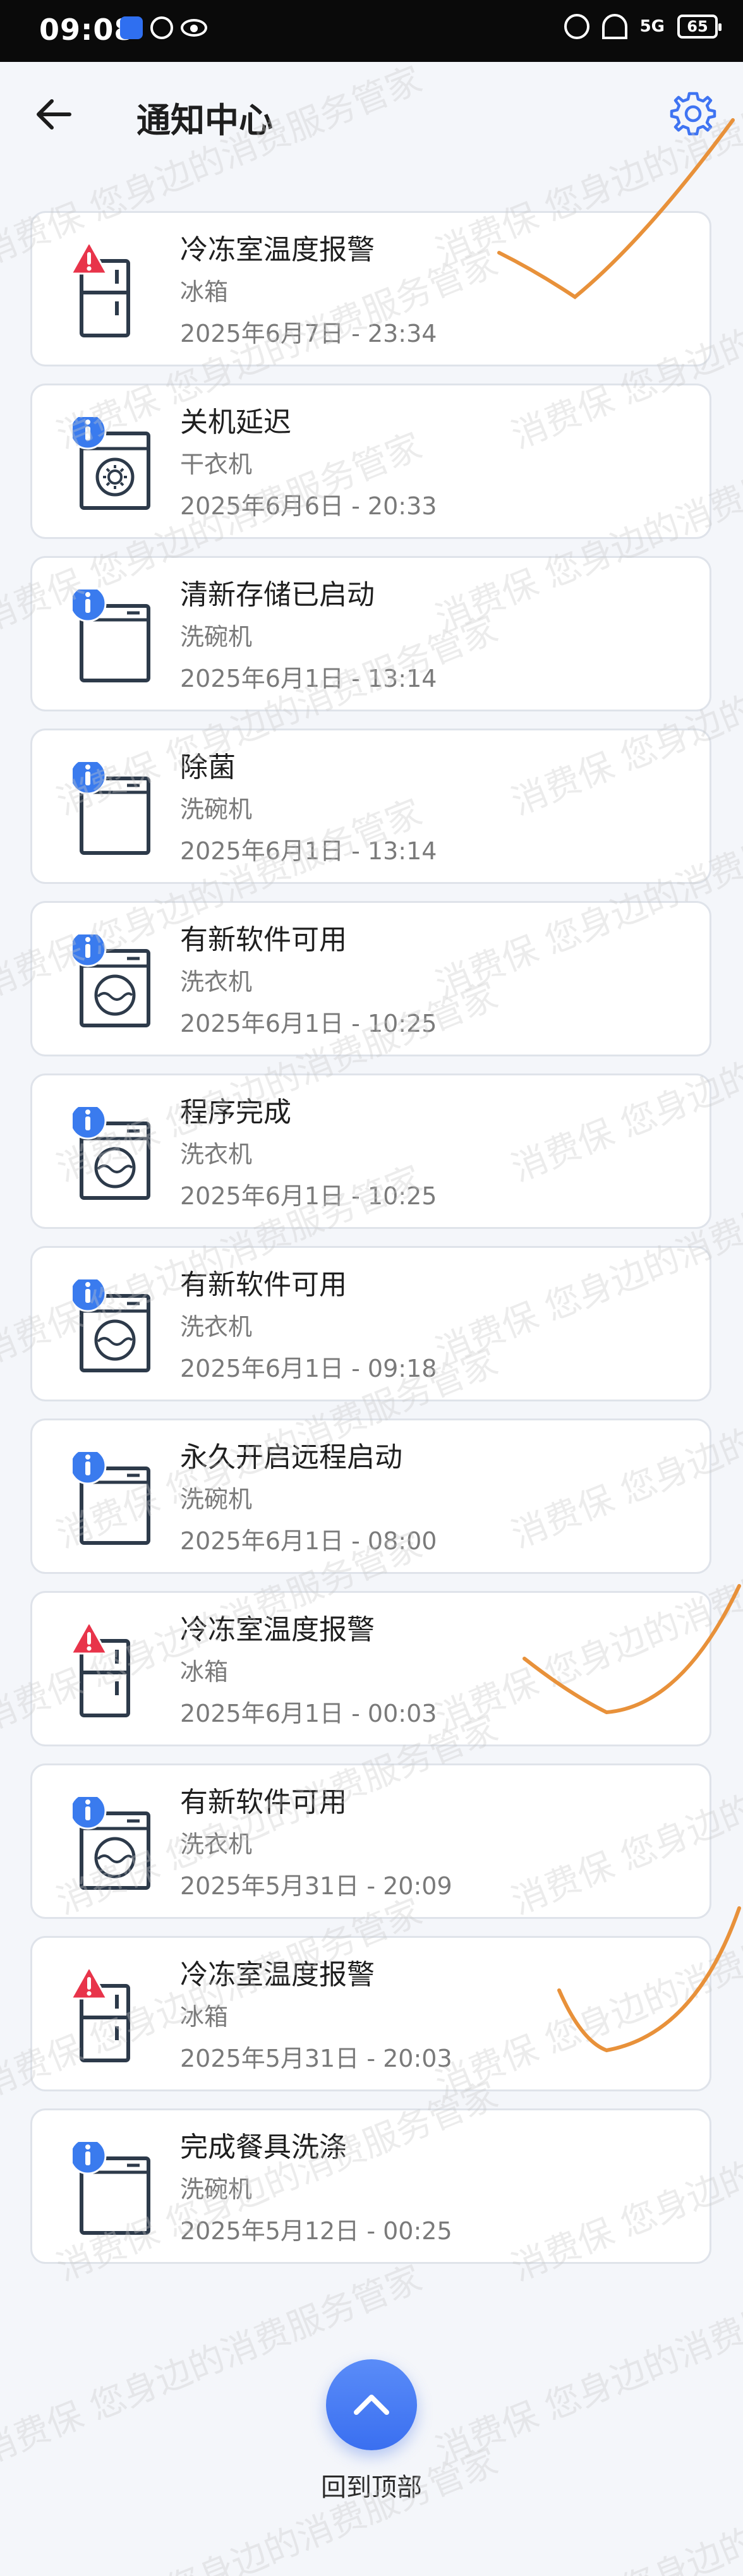 Image resolution: width=743 pixels, height=2576 pixels. Describe the element at coordinates (371, 1841) in the screenshot. I see `notification-card: 有新软件可用 洗衣机 2025年5月31日 - 20:09` at that location.